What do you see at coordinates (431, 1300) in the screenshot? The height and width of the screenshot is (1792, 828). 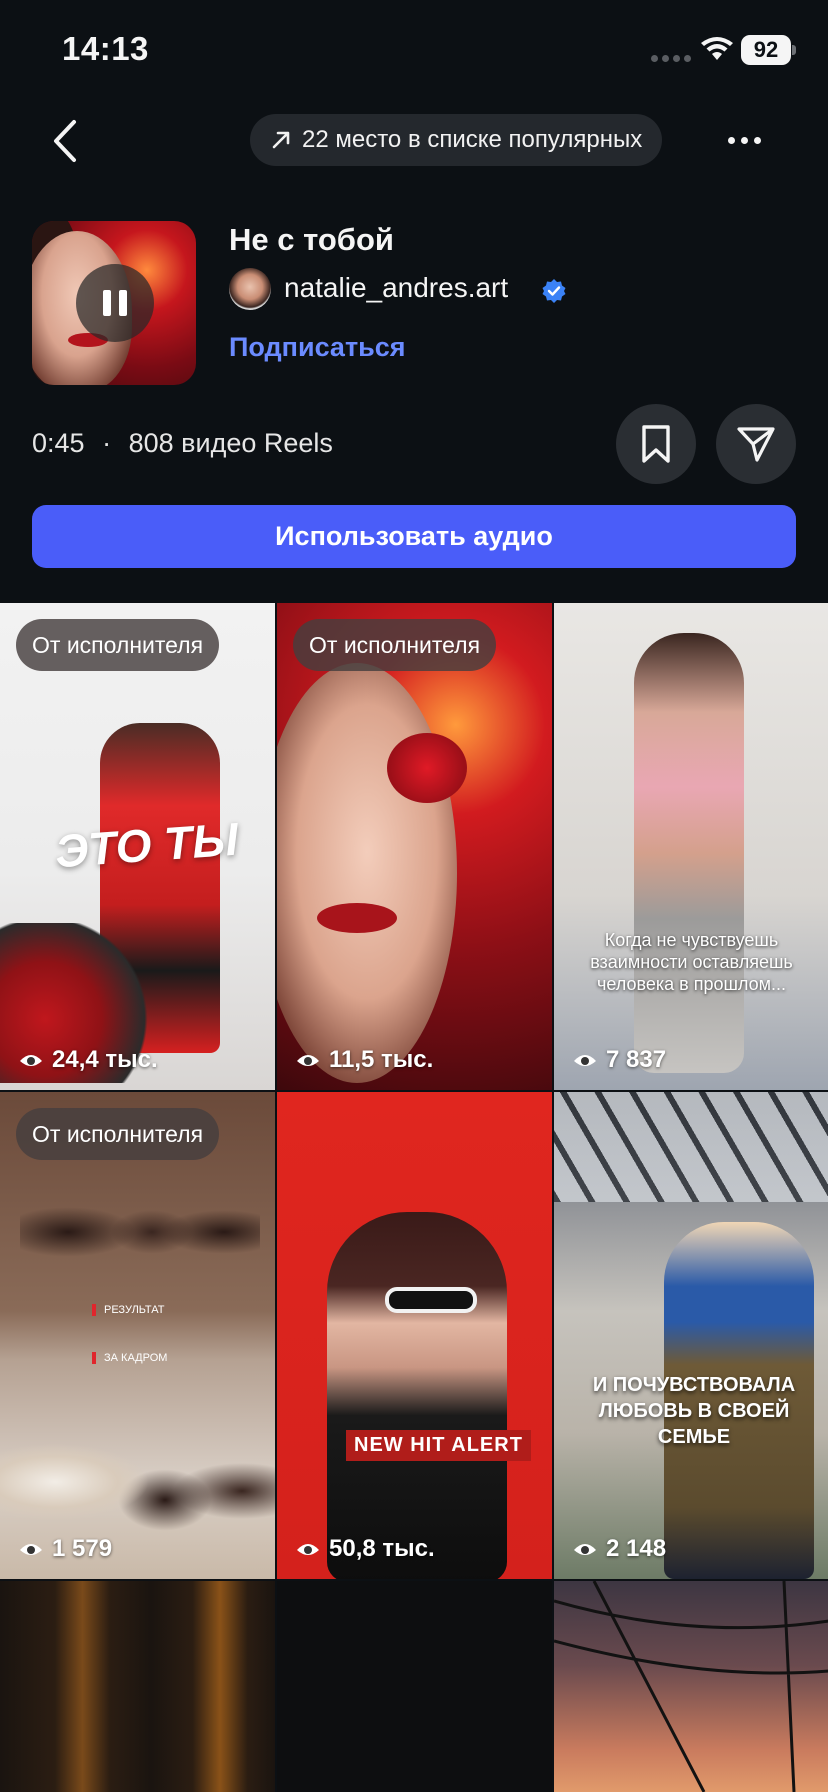 I see `sunglasses` at bounding box center [431, 1300].